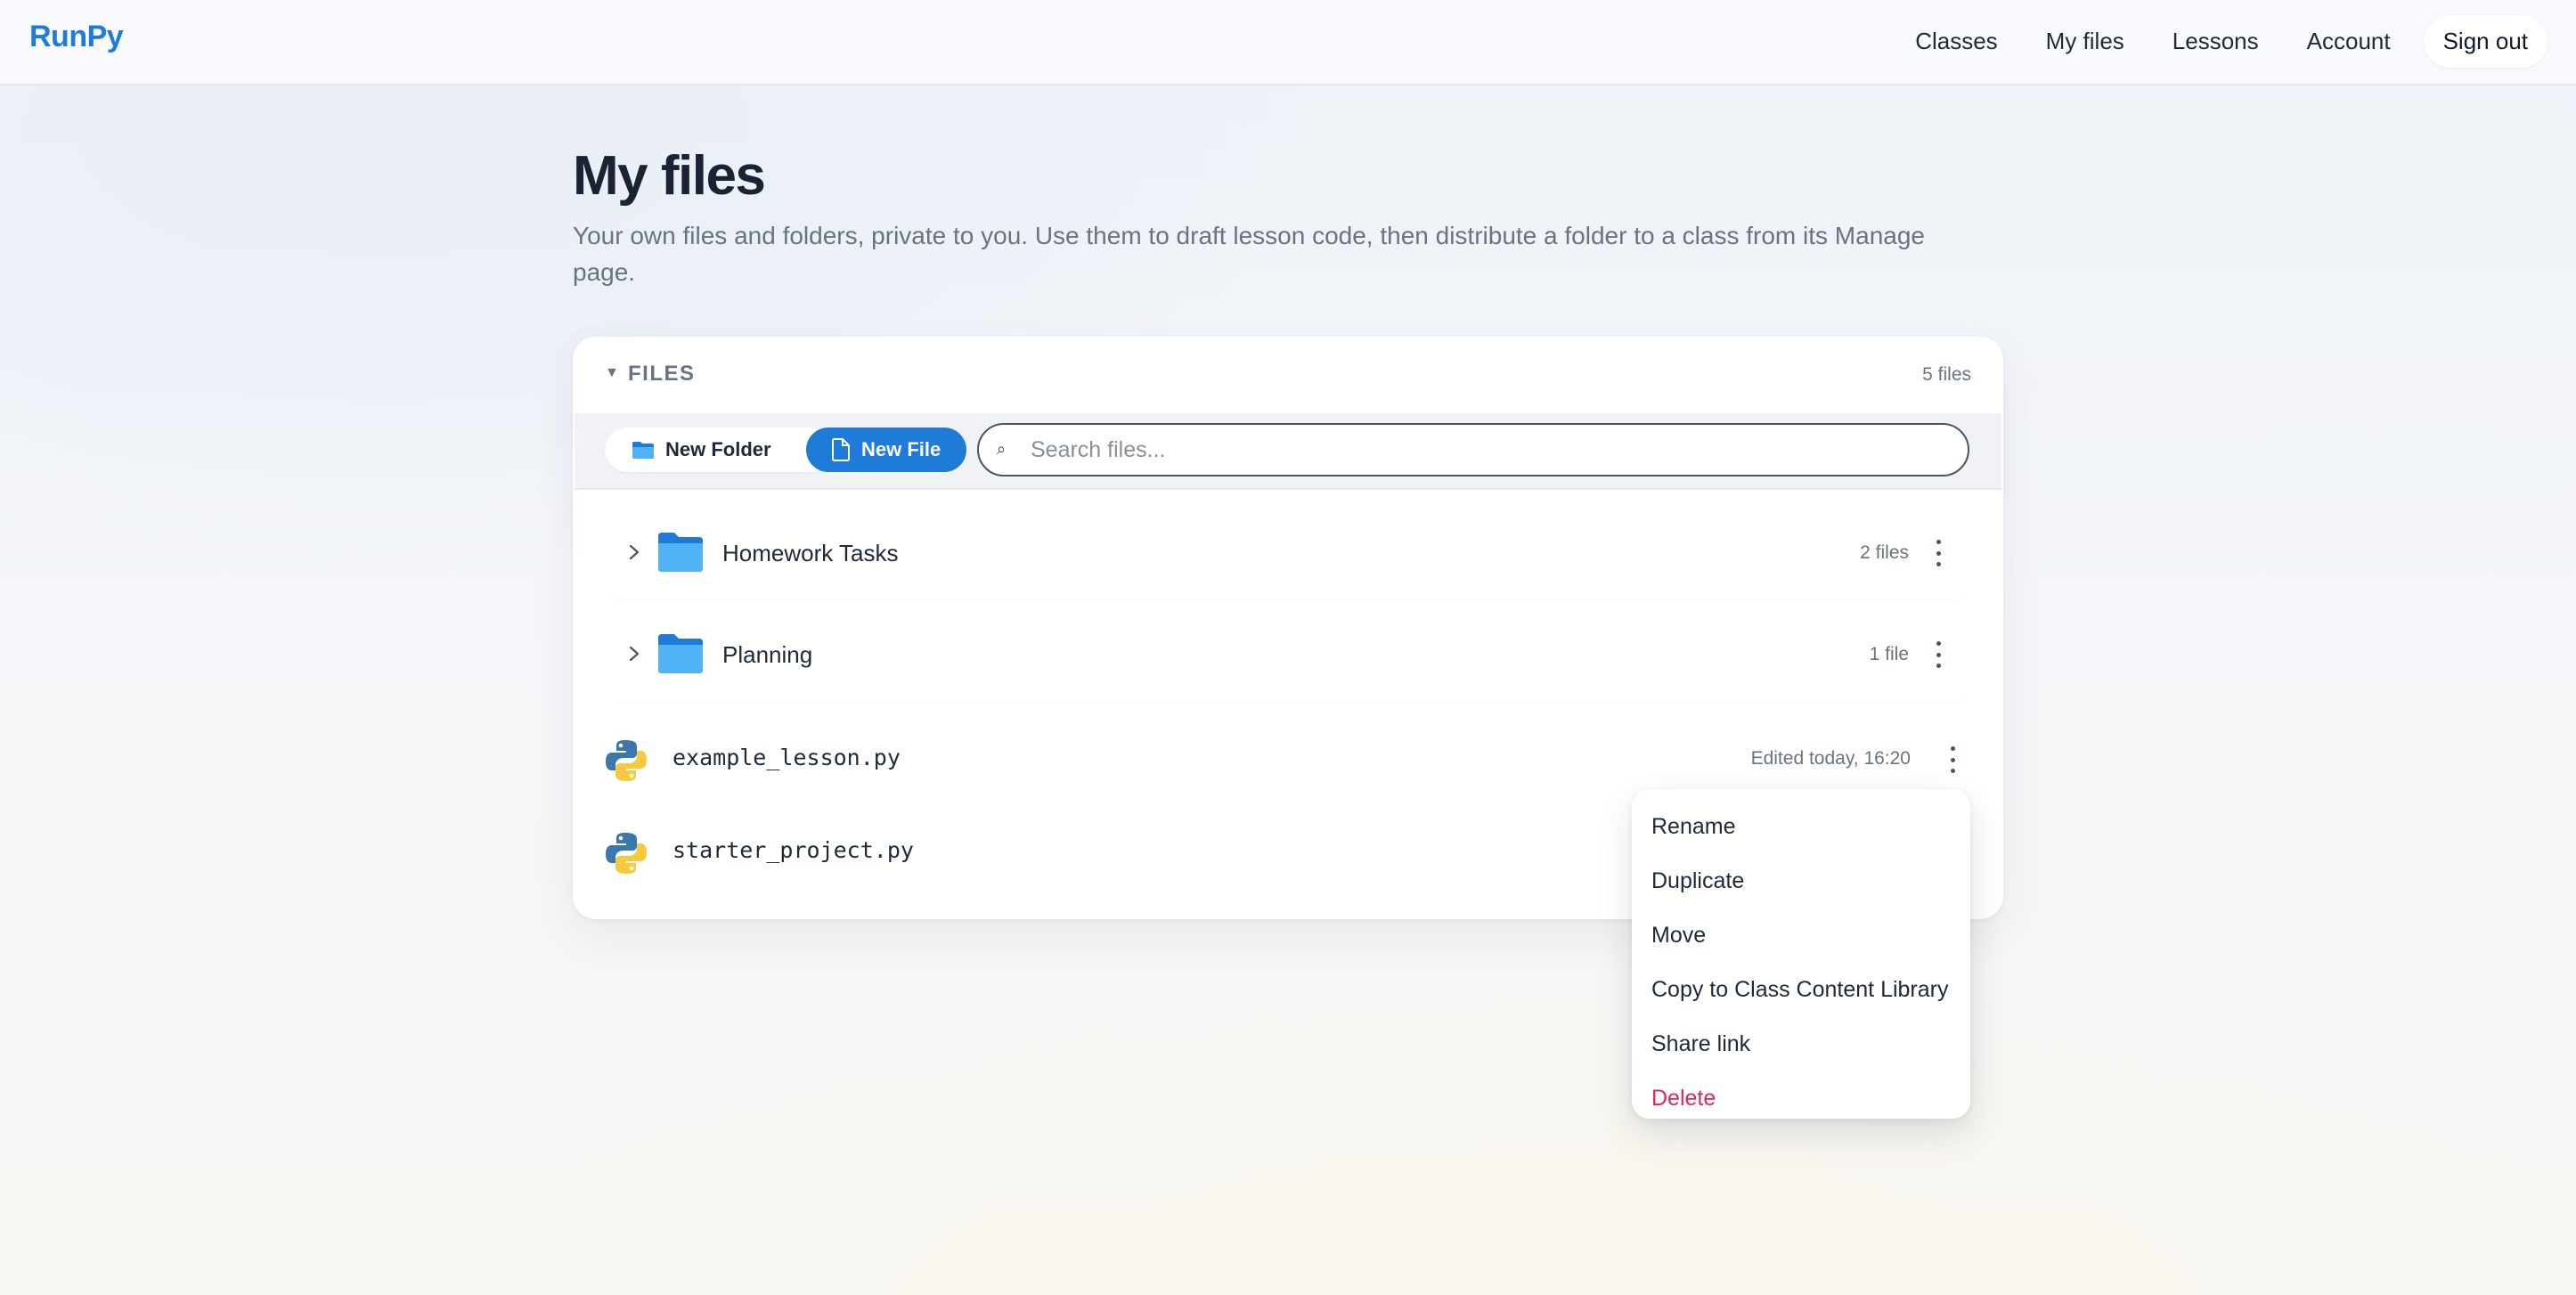  I want to click on file-row-example-lesson: example_lesson.py Edited today, 16:20, so click(1288, 758).